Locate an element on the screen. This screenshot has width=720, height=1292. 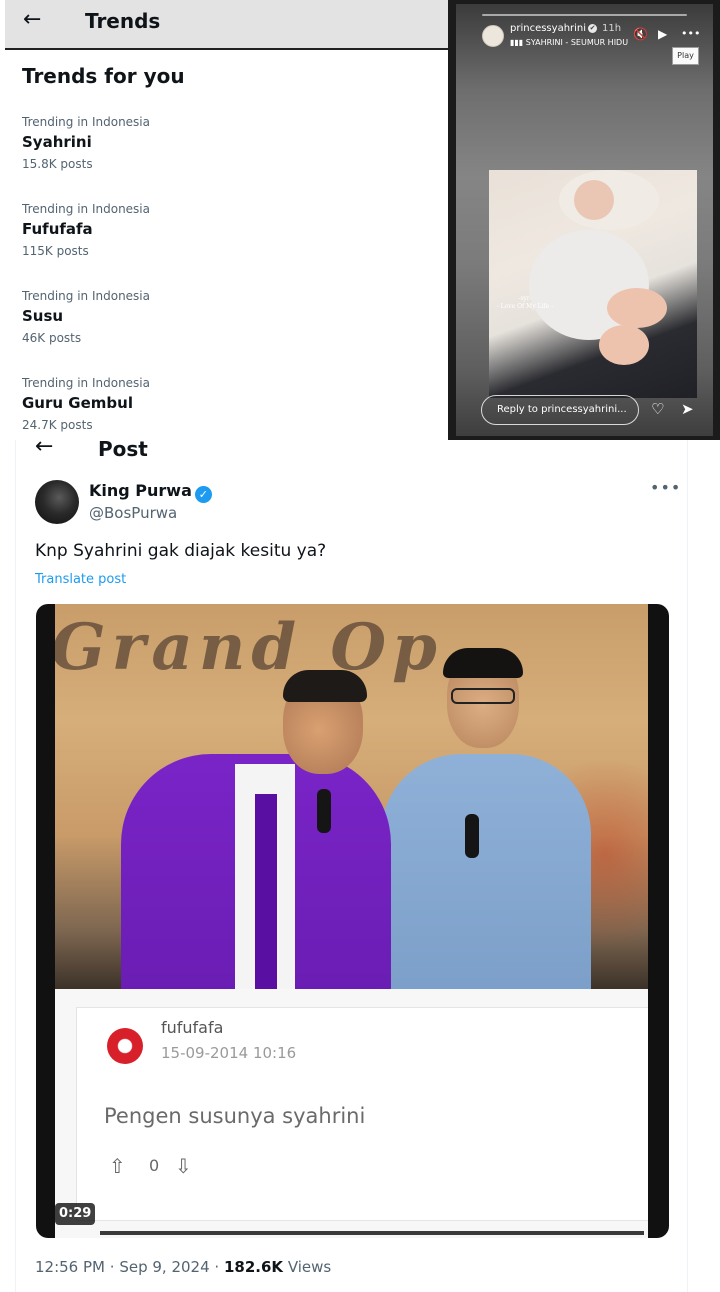
post-metadata: 12:56 PM · Sep 9, 2024 · 182.6K Views is located at coordinates (183, 1267).